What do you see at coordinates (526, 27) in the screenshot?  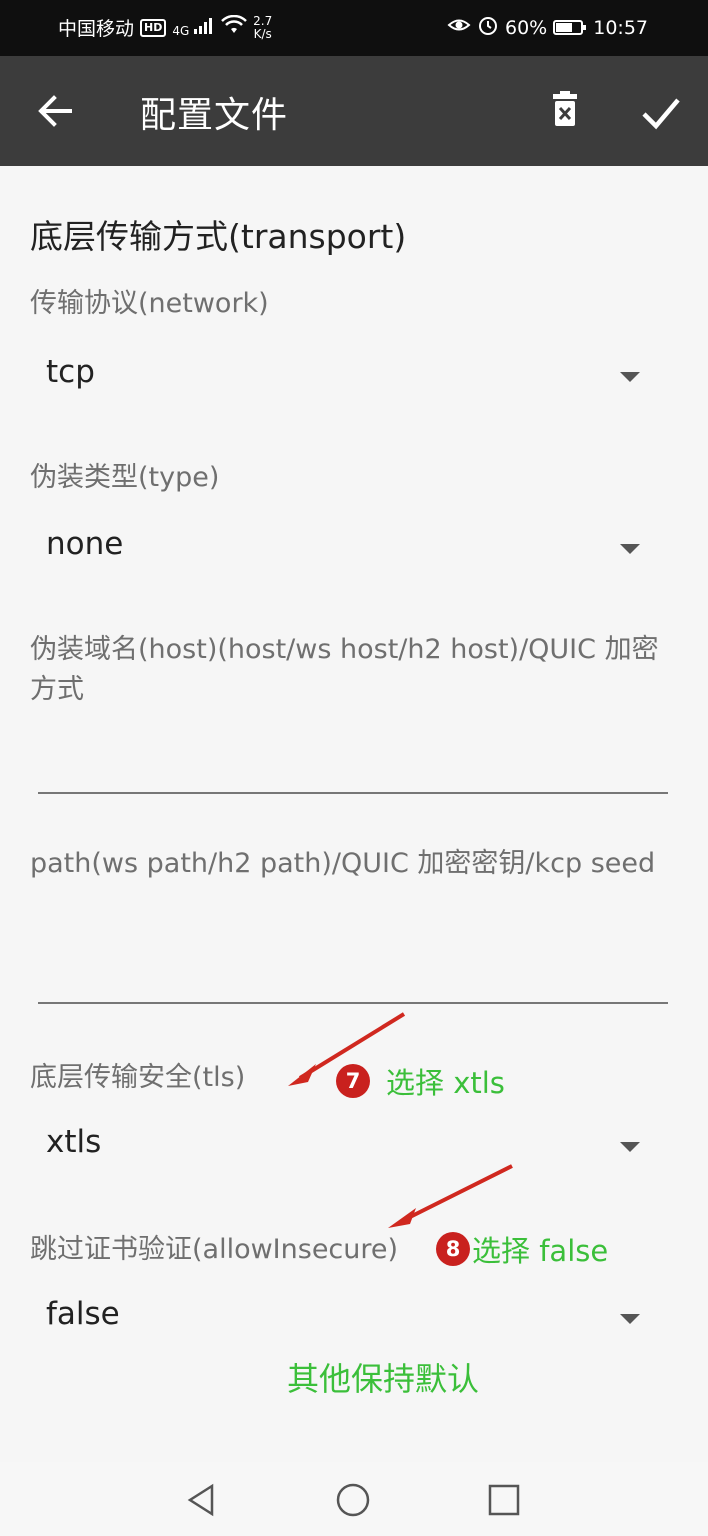 I see `battery-percent: 60%` at bounding box center [526, 27].